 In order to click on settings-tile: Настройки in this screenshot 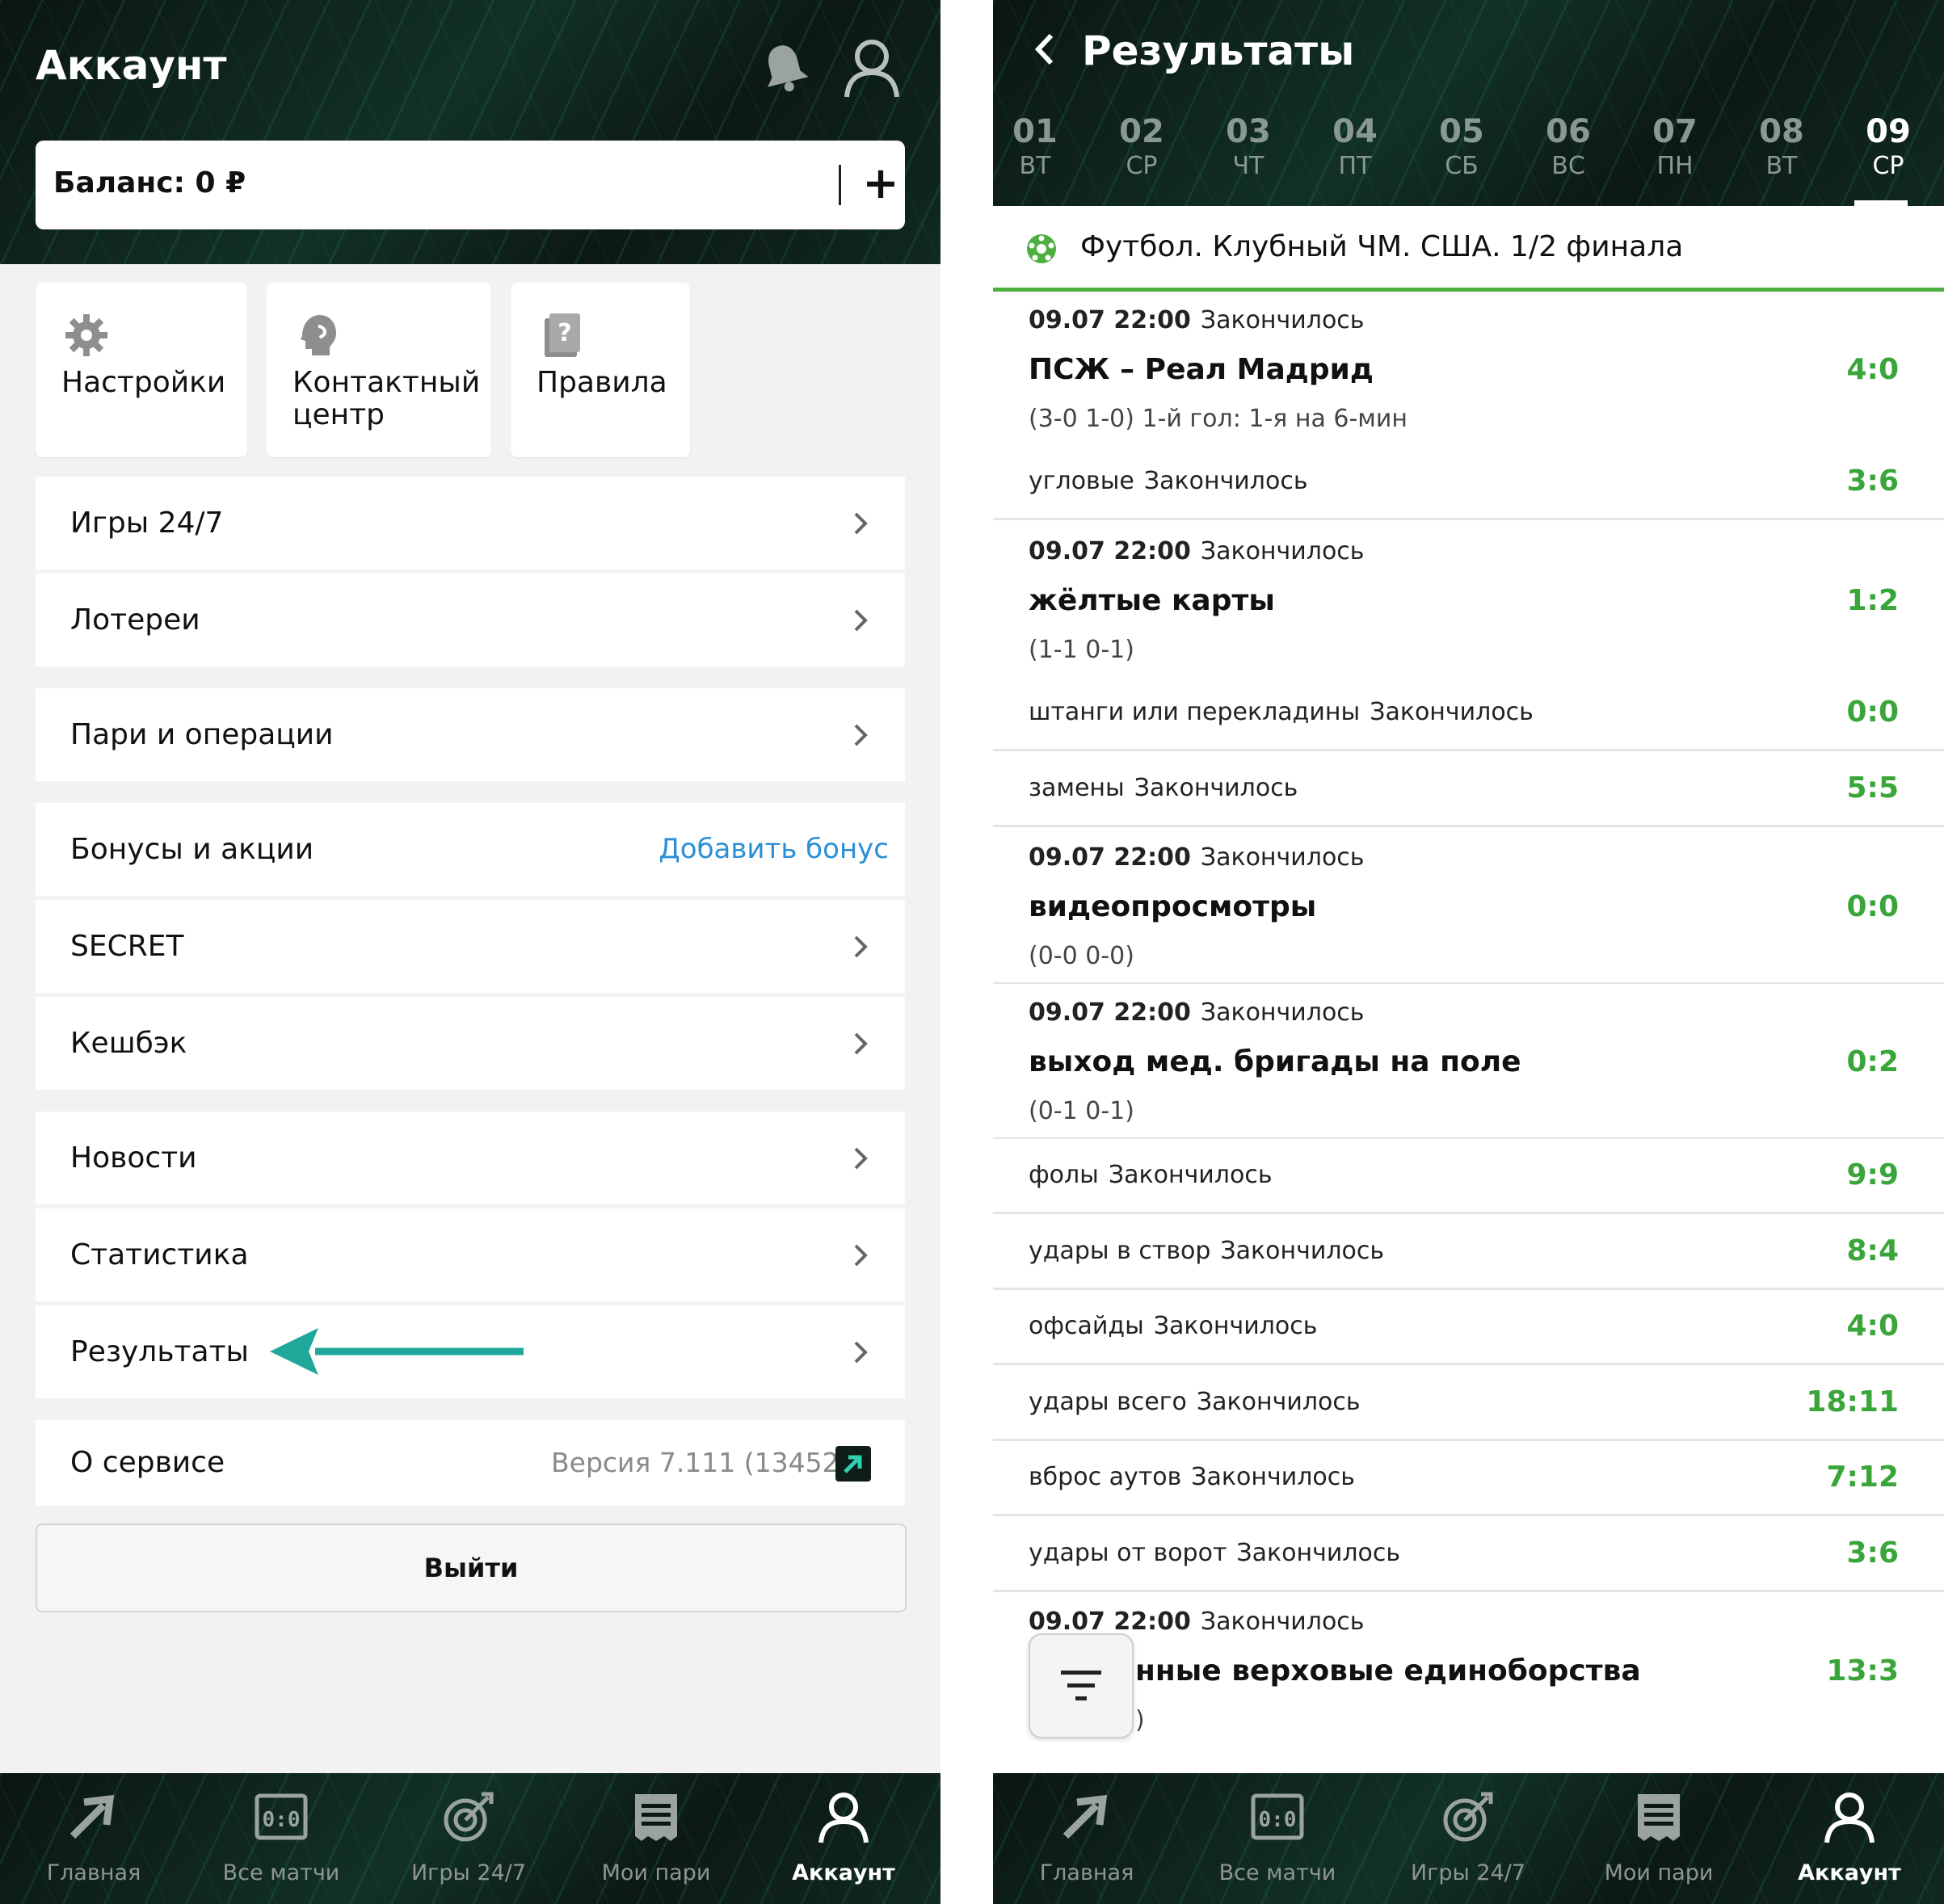, I will do `click(141, 370)`.